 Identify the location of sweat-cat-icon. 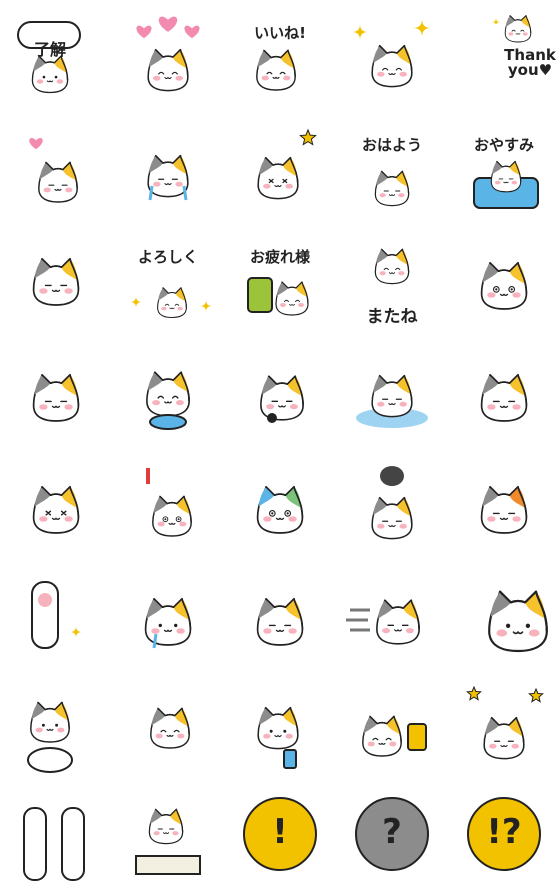
(56, 509).